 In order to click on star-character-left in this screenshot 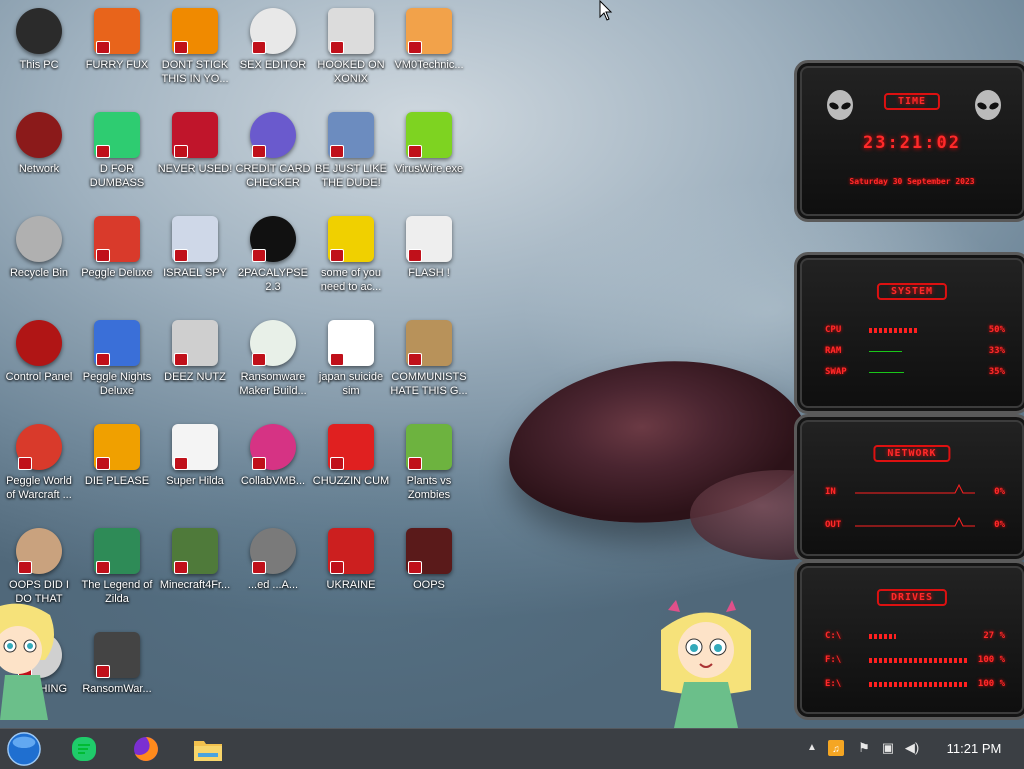, I will do `click(27, 661)`.